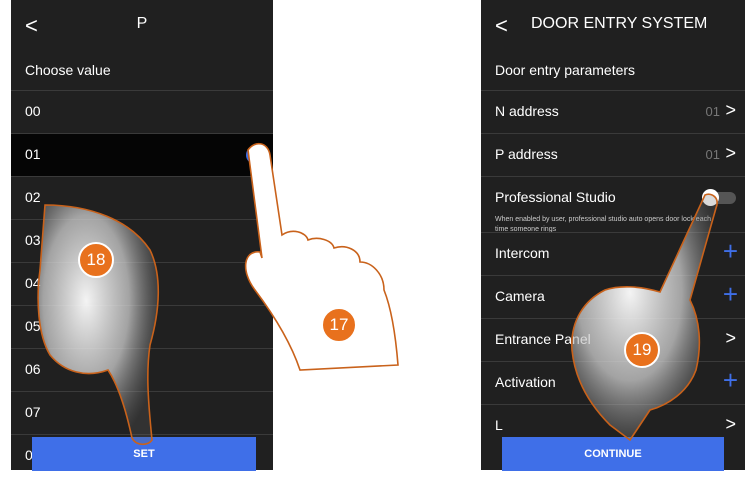  I want to click on step-badge-17: 17, so click(339, 325).